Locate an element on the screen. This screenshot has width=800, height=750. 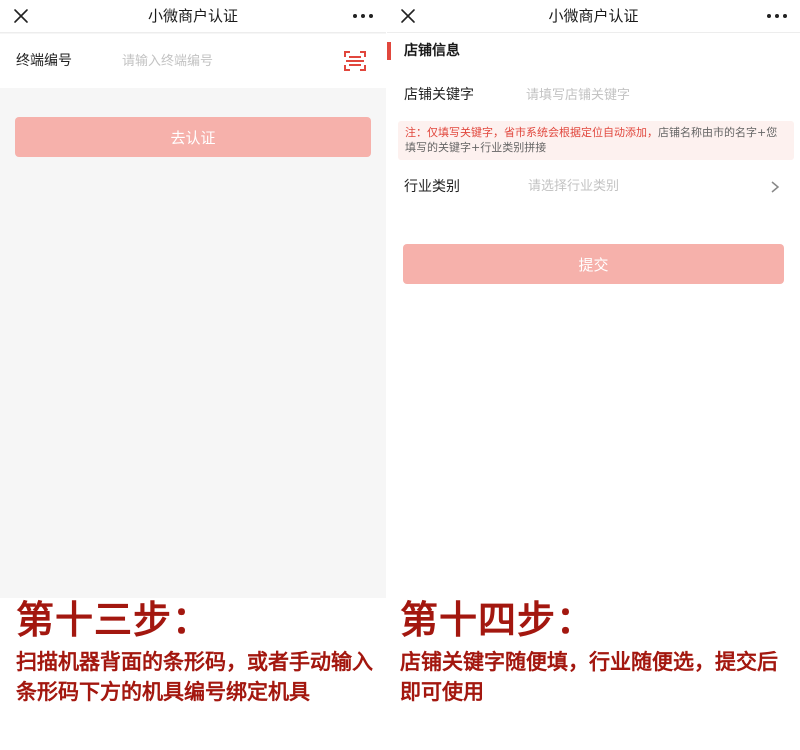
industry-category-placeholder: 请选择行业类别 is located at coordinates (574, 186).